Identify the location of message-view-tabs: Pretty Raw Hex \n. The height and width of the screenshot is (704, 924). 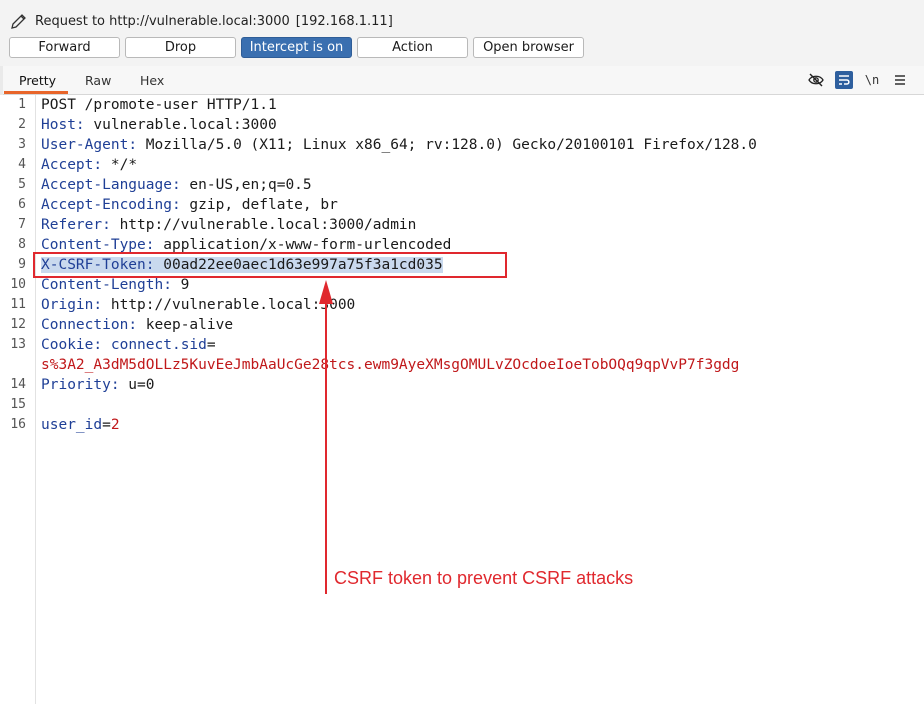
(462, 80).